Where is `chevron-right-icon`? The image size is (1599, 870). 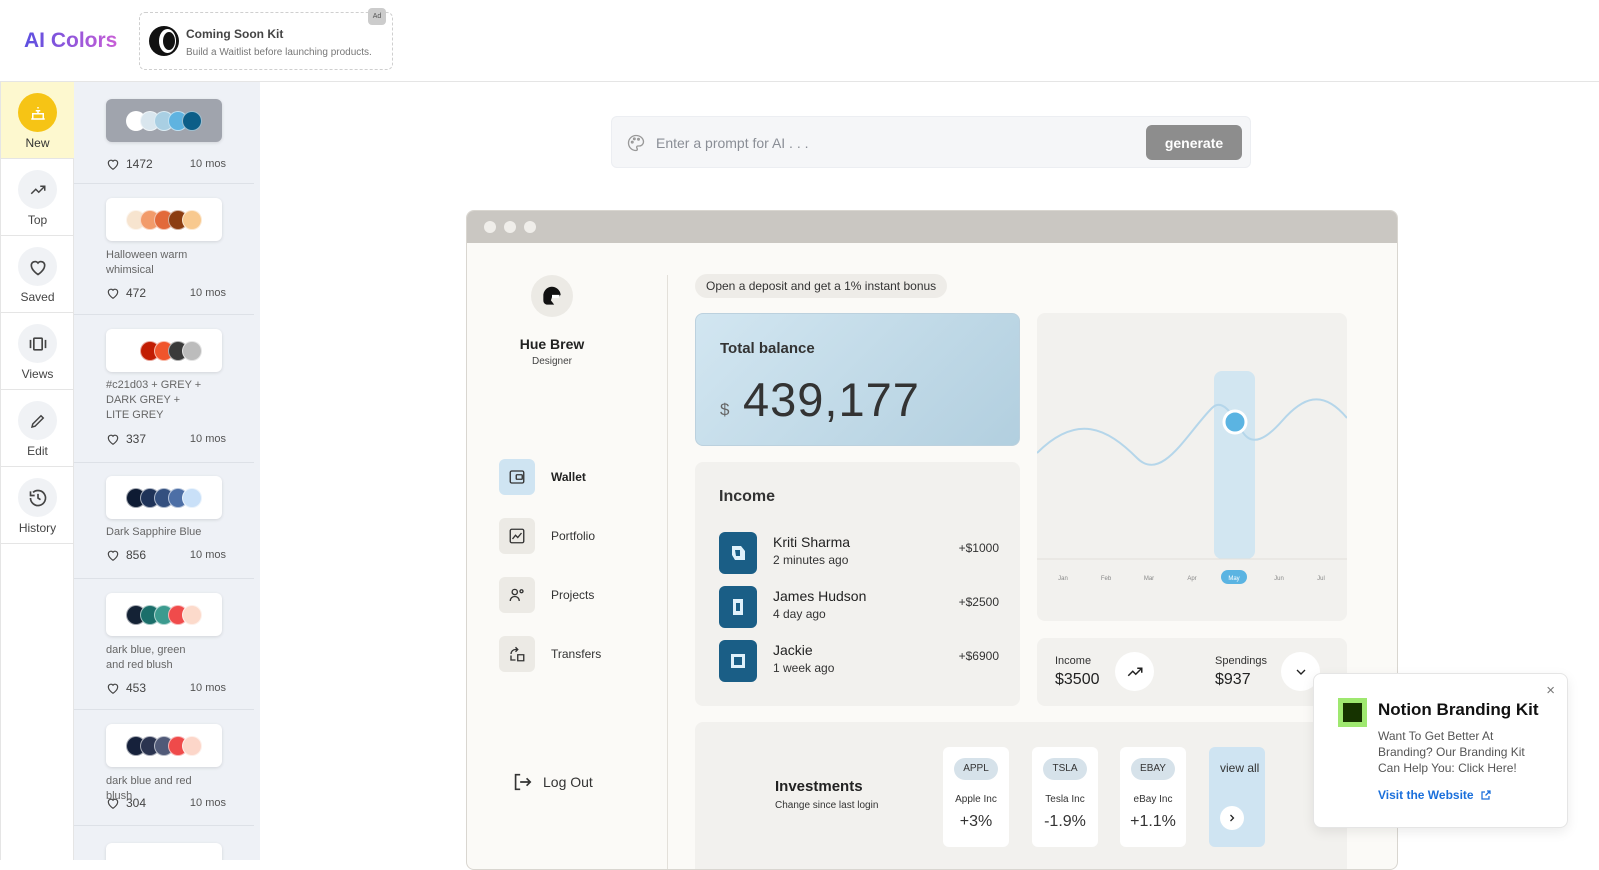
chevron-right-icon is located at coordinates (1232, 818).